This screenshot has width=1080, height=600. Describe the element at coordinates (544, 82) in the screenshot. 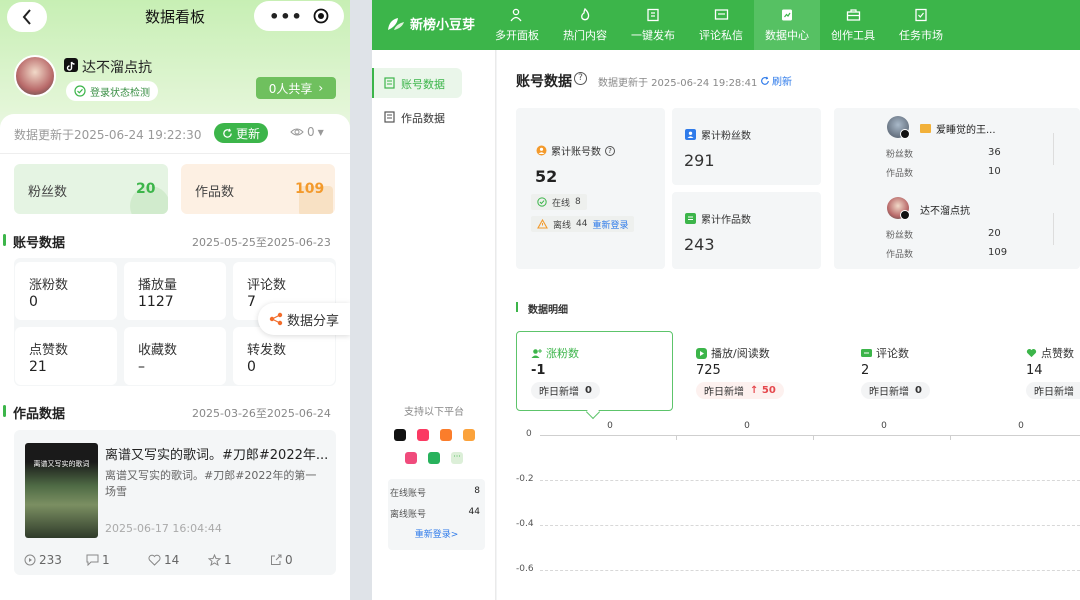

I see `main-title: 账号数据` at that location.